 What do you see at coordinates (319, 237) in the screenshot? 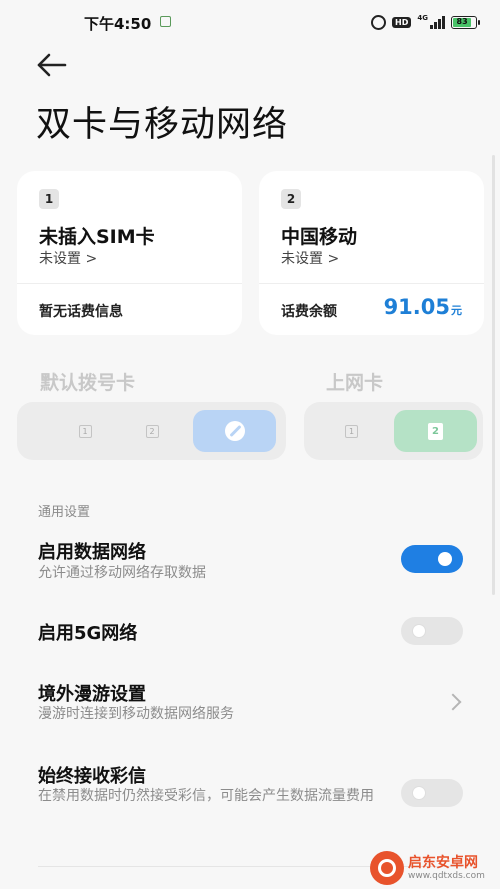
I see `sim-name: 中国移动` at bounding box center [319, 237].